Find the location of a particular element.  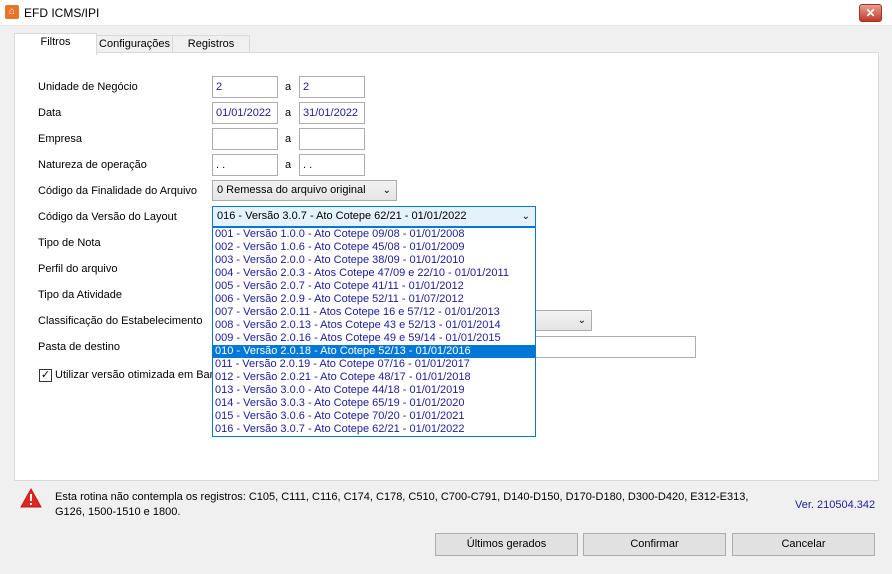

finalidade-value: 0 Remessa do arquivo original is located at coordinates (291, 190).